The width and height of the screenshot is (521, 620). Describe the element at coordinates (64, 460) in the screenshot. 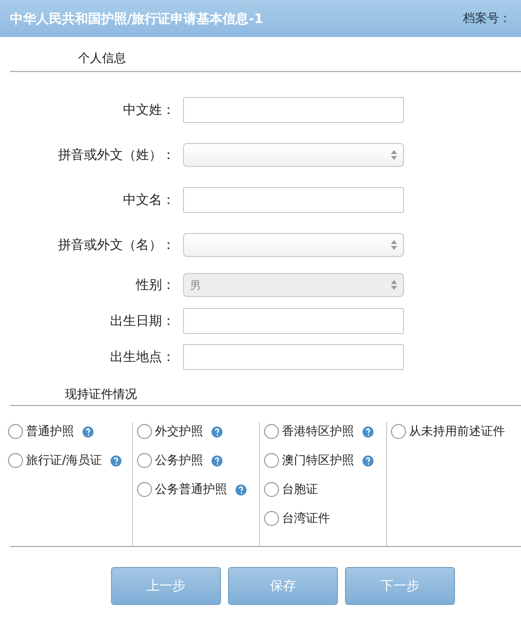

I see `option-label: 旅行证/海员证` at that location.